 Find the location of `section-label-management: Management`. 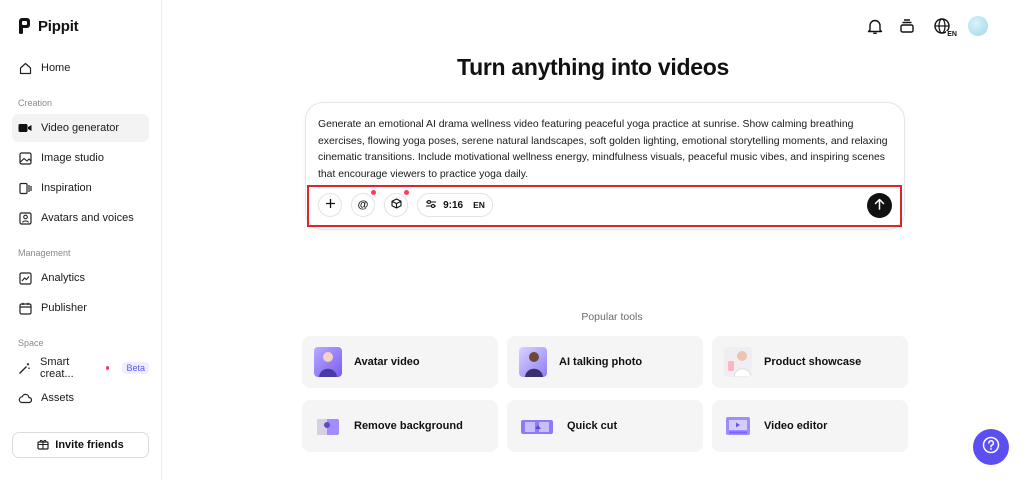

section-label-management: Management is located at coordinates (44, 253).